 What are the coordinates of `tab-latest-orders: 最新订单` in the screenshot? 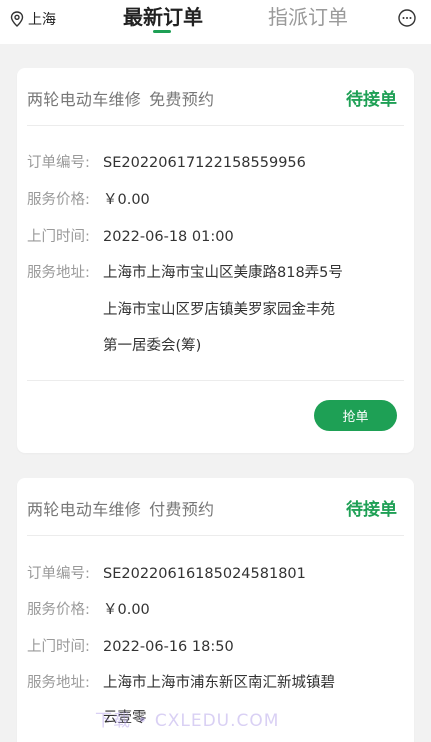 It's located at (163, 17).